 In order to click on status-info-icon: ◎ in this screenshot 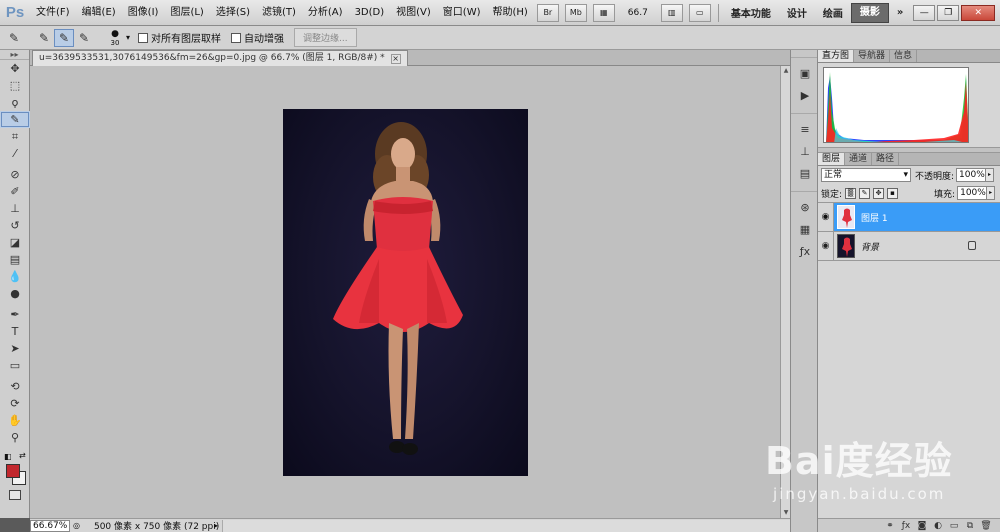, I will do `click(76, 525)`.